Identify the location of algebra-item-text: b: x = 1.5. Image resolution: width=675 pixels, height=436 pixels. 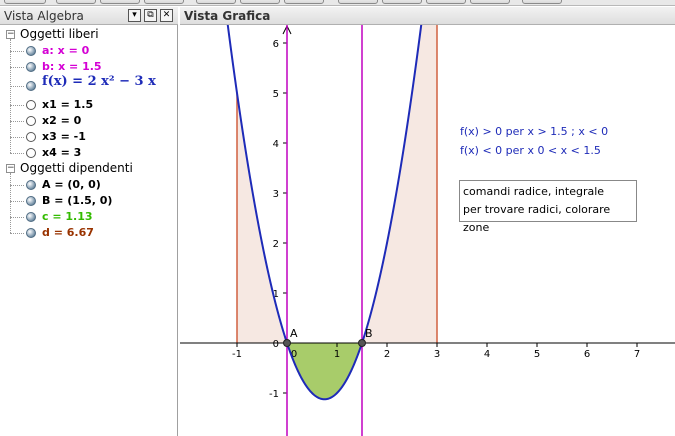
(72, 66).